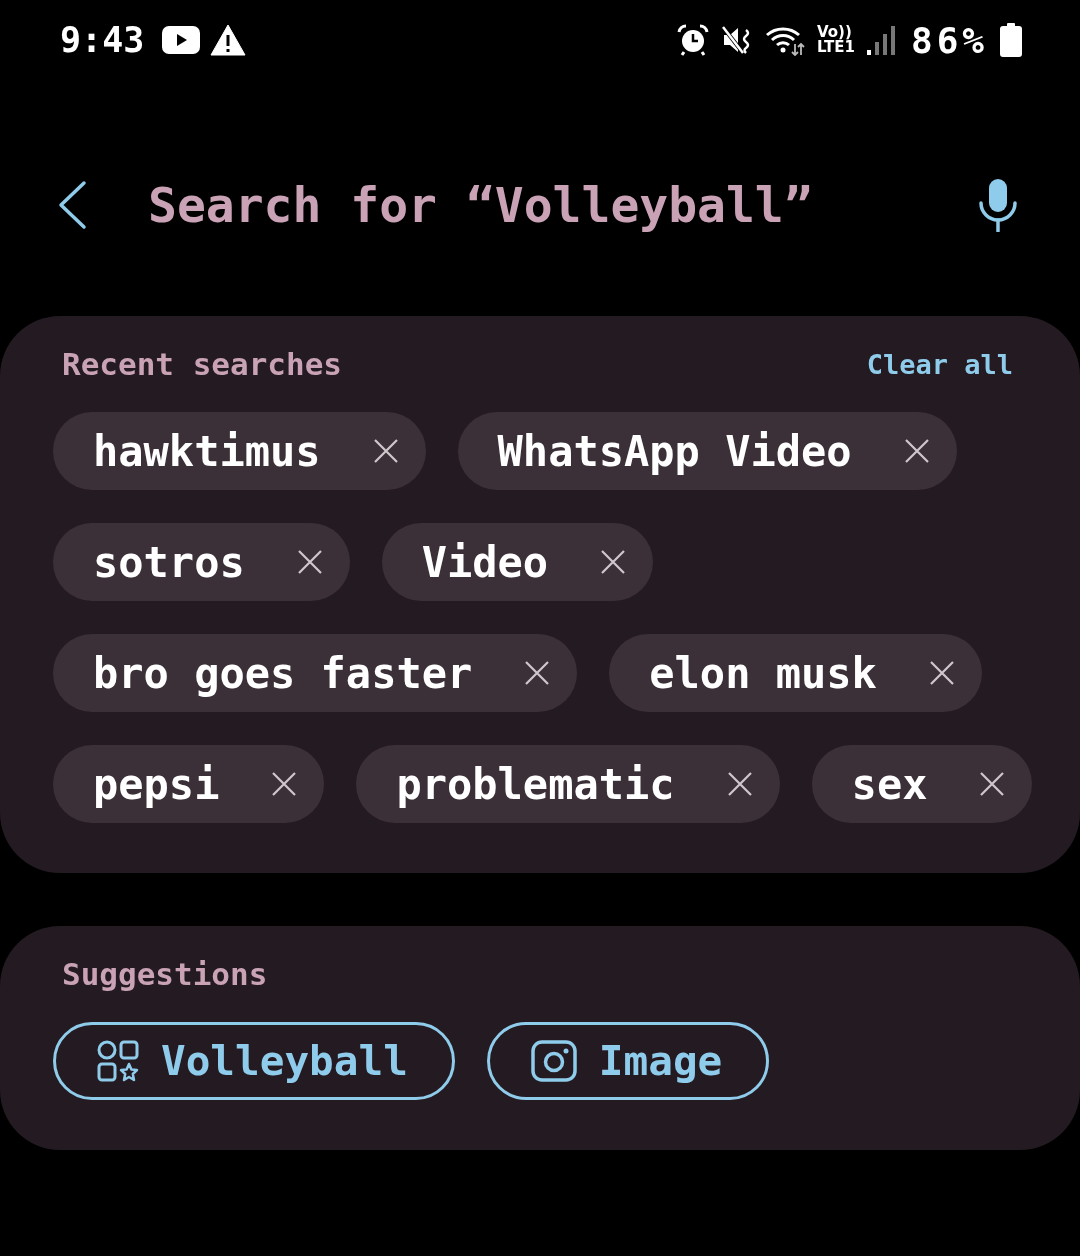 The width and height of the screenshot is (1080, 1256). Describe the element at coordinates (181, 40) in the screenshot. I see `video-play-icon` at that location.